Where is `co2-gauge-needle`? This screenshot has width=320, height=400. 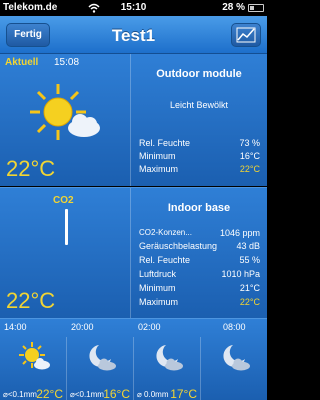 co2-gauge-needle is located at coordinates (66, 227).